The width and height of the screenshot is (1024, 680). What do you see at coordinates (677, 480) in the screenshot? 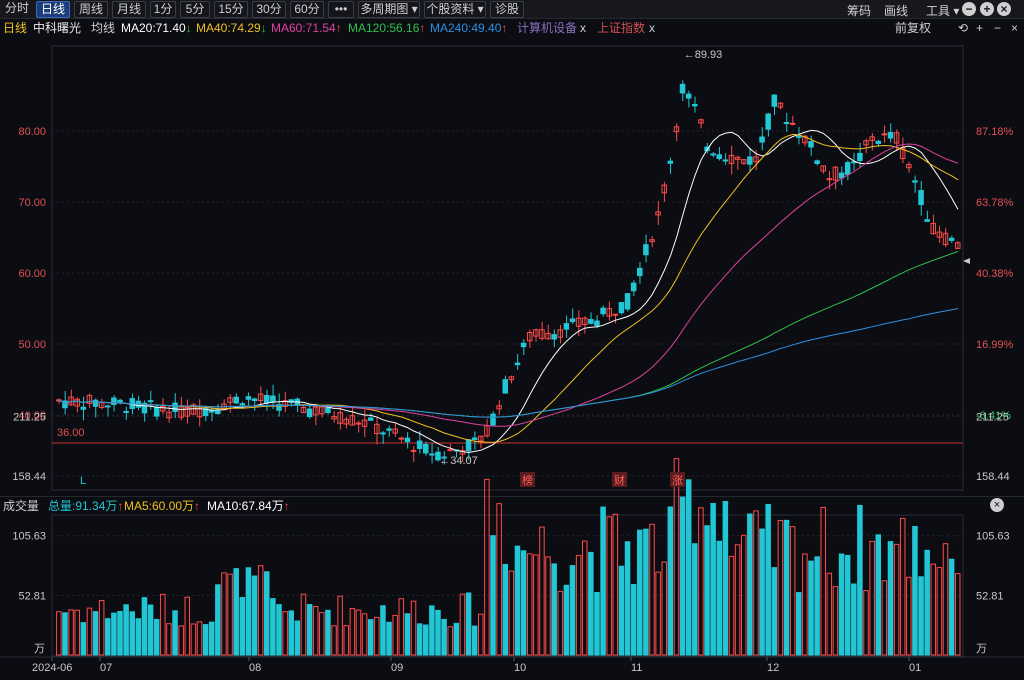
I see `event-marker: 涨` at bounding box center [677, 480].